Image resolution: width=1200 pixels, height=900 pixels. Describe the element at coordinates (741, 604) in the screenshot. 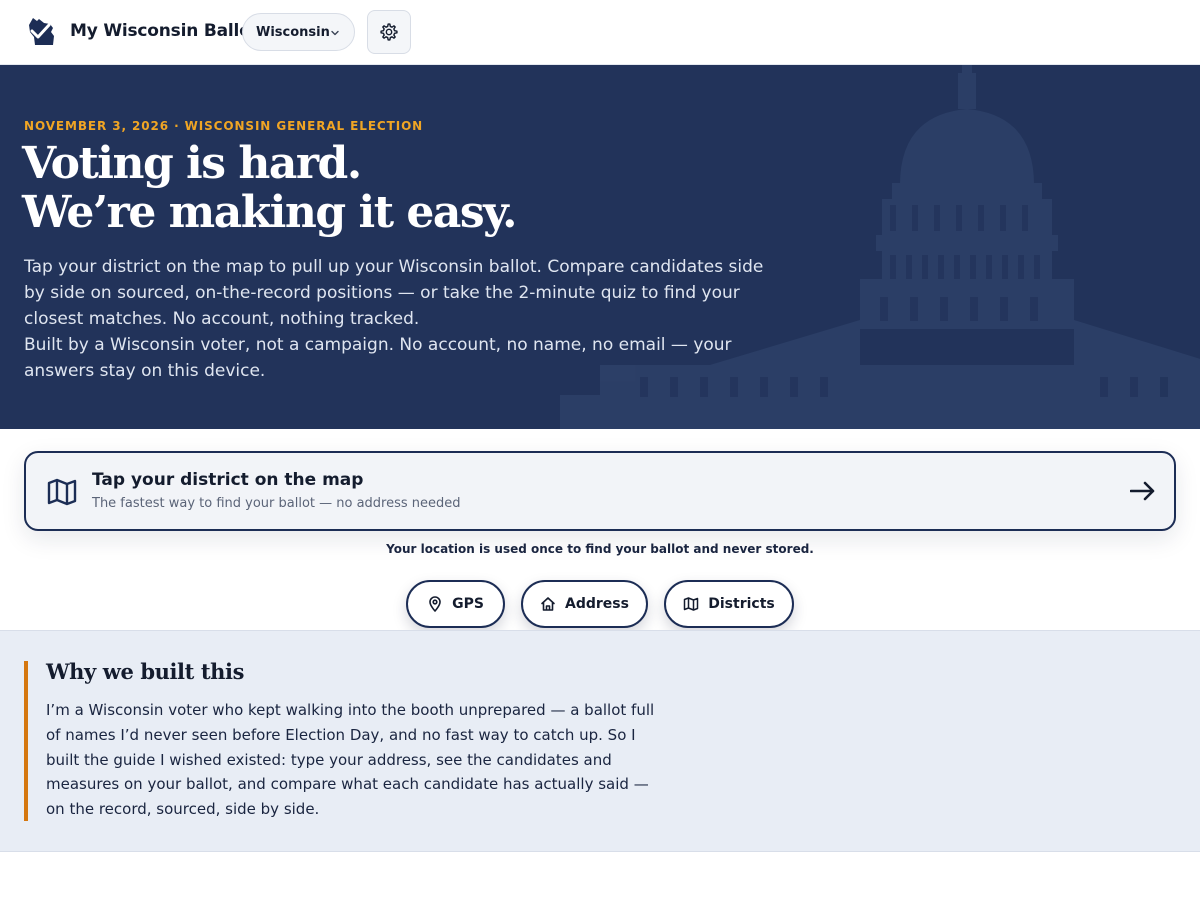

I see `districts-button-label: Districts` at that location.